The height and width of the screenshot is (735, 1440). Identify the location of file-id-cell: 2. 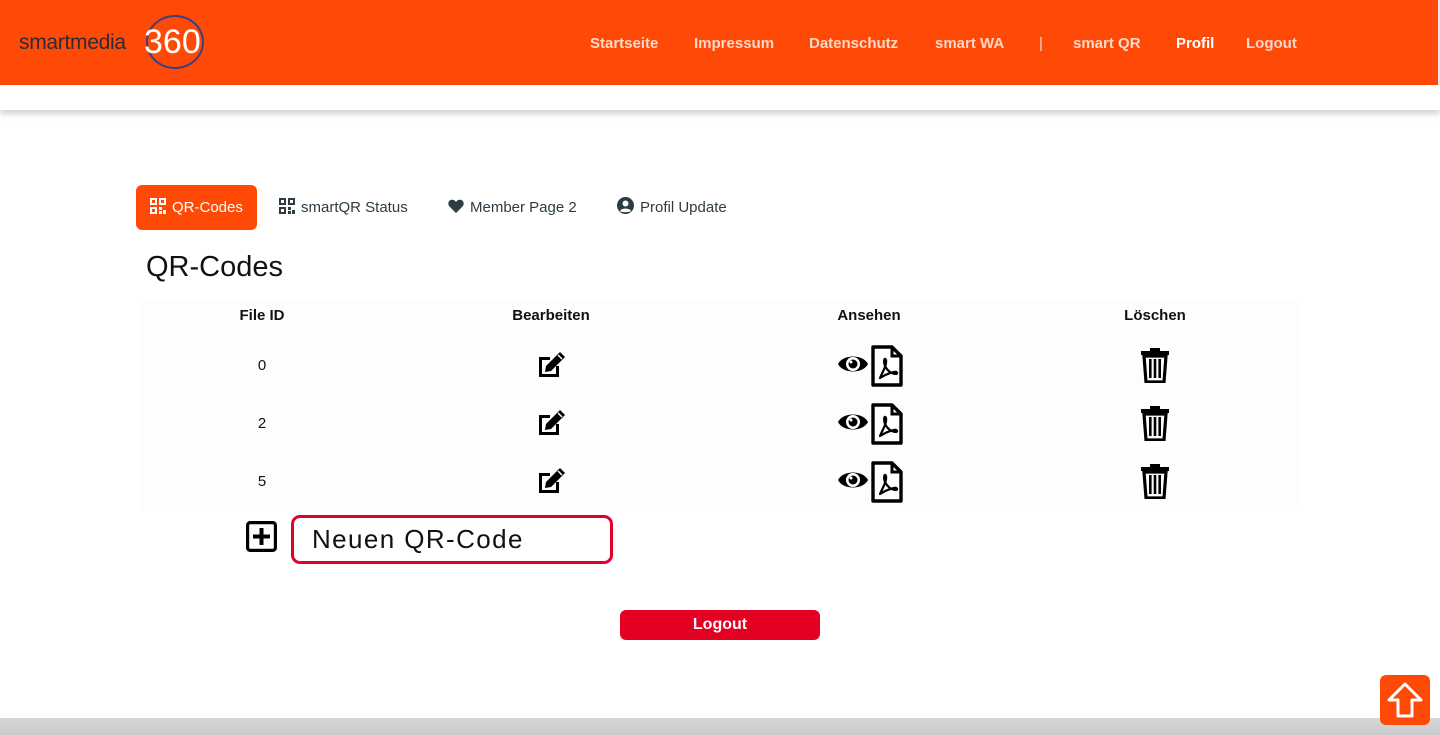
(262, 423).